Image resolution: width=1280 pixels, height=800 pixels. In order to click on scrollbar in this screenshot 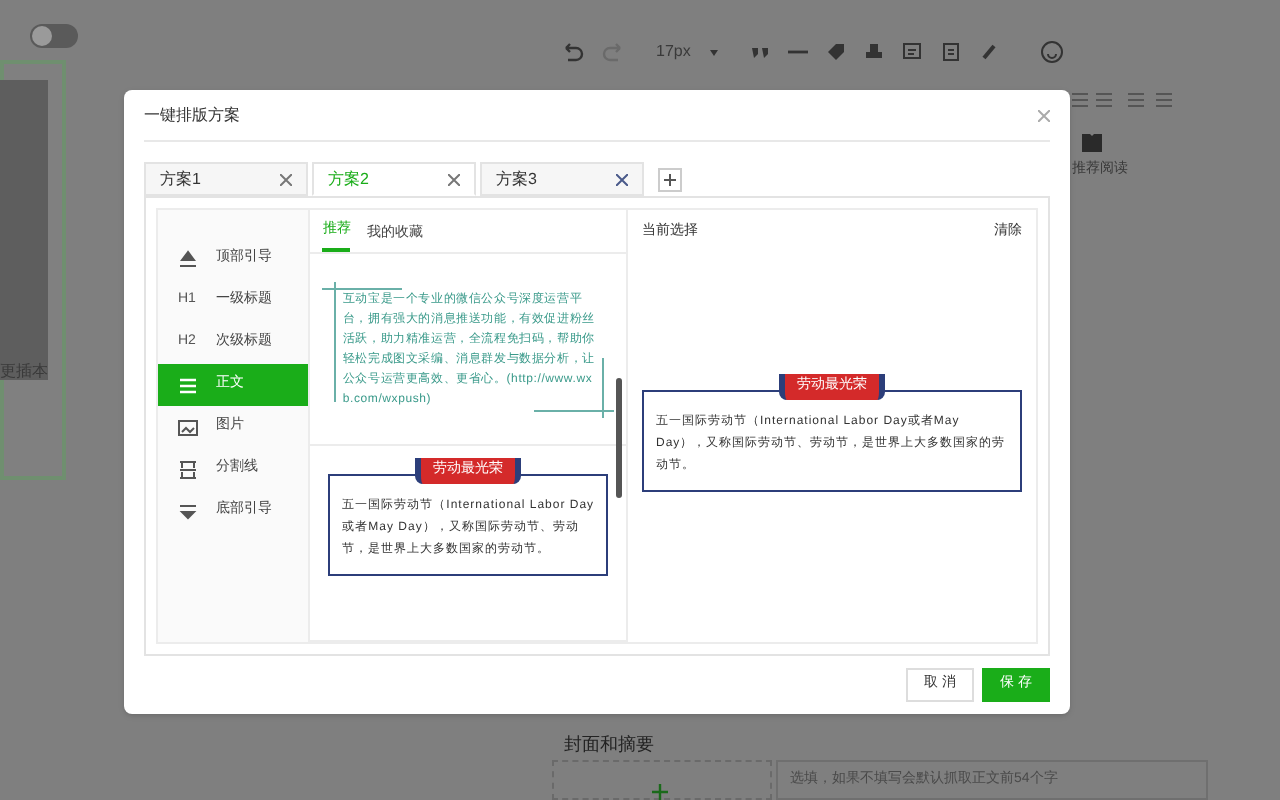, I will do `click(619, 438)`.